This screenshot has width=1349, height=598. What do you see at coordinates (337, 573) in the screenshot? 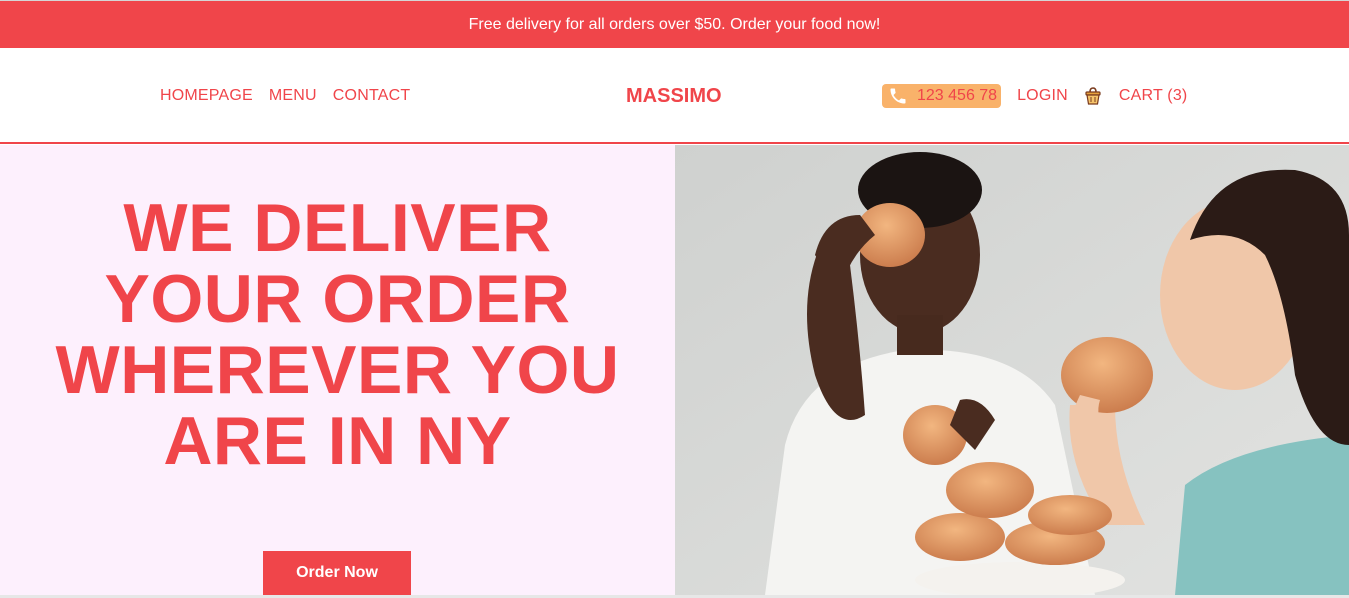
I see `order-now-button: Order Now` at bounding box center [337, 573].